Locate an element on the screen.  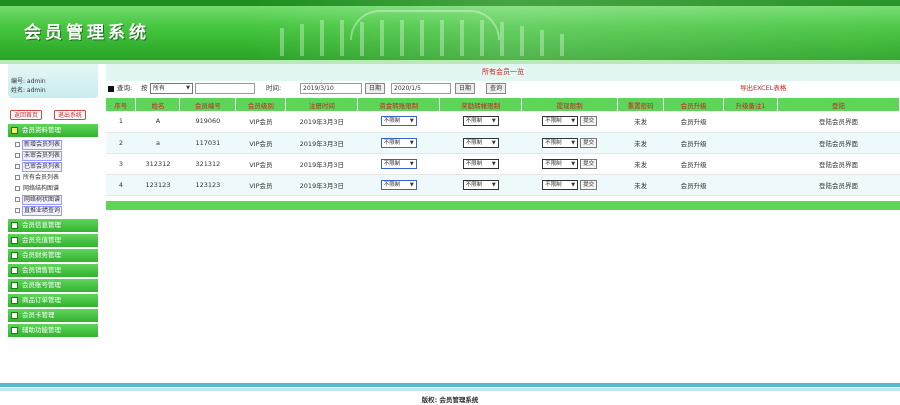
submenu-direct-performance: 直推业绩查询 is located at coordinates (53, 210).